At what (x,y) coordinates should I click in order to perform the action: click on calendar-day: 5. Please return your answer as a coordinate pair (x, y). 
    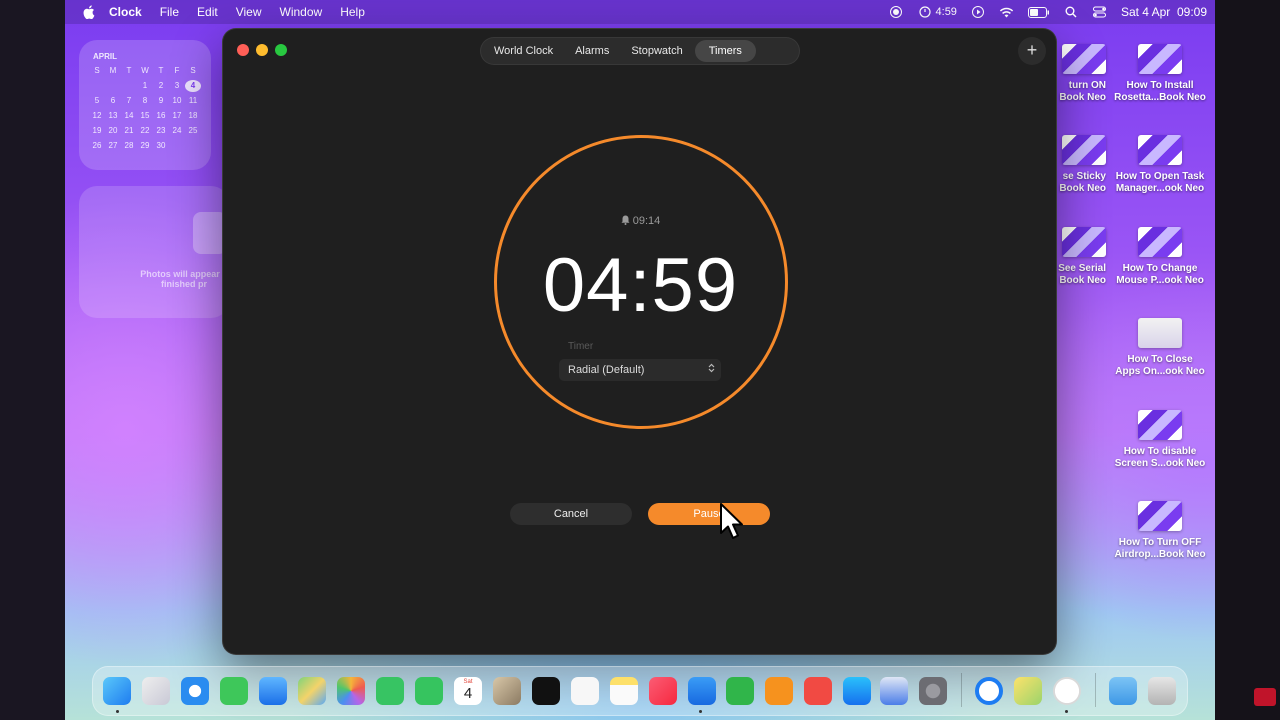
    Looking at the image, I should click on (97, 100).